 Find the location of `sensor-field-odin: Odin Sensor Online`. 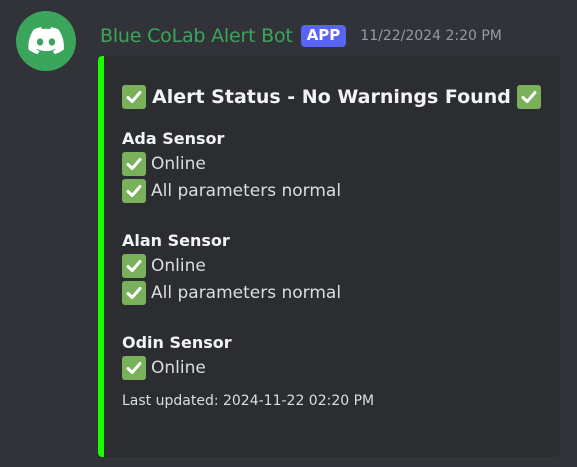

sensor-field-odin: Odin Sensor Online is located at coordinates (335, 356).